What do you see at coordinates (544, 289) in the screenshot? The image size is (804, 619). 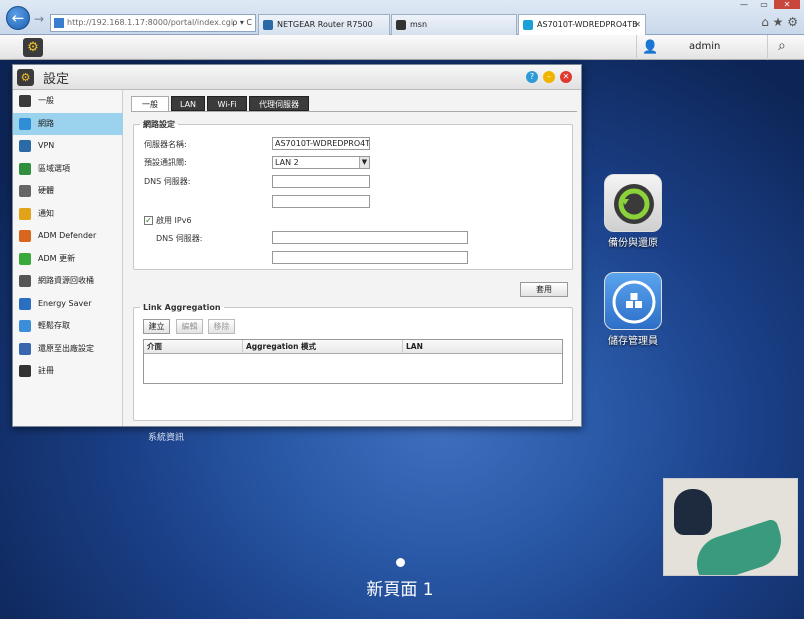 I see `apply-button: 套用` at bounding box center [544, 289].